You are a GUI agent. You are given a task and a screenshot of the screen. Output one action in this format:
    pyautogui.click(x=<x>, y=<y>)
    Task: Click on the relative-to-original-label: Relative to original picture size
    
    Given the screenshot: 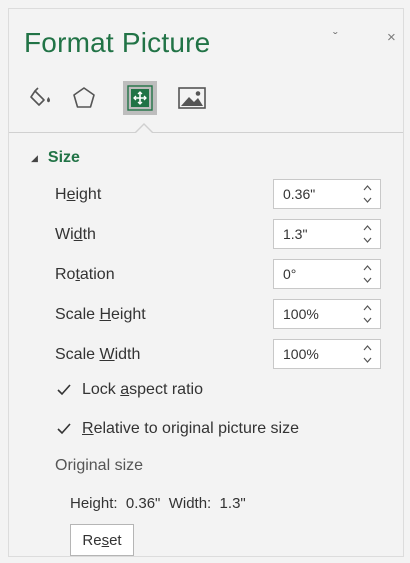 What is the action you would take?
    pyautogui.click(x=190, y=428)
    